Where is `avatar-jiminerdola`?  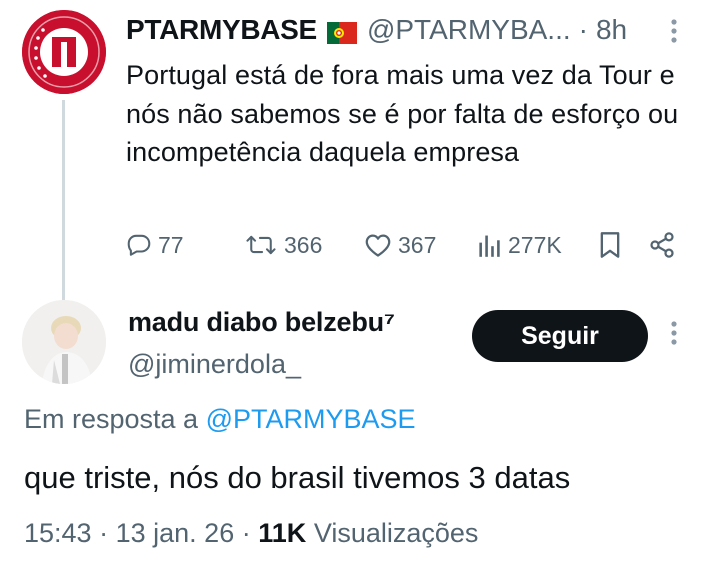
avatar-jiminerdola is located at coordinates (64, 342).